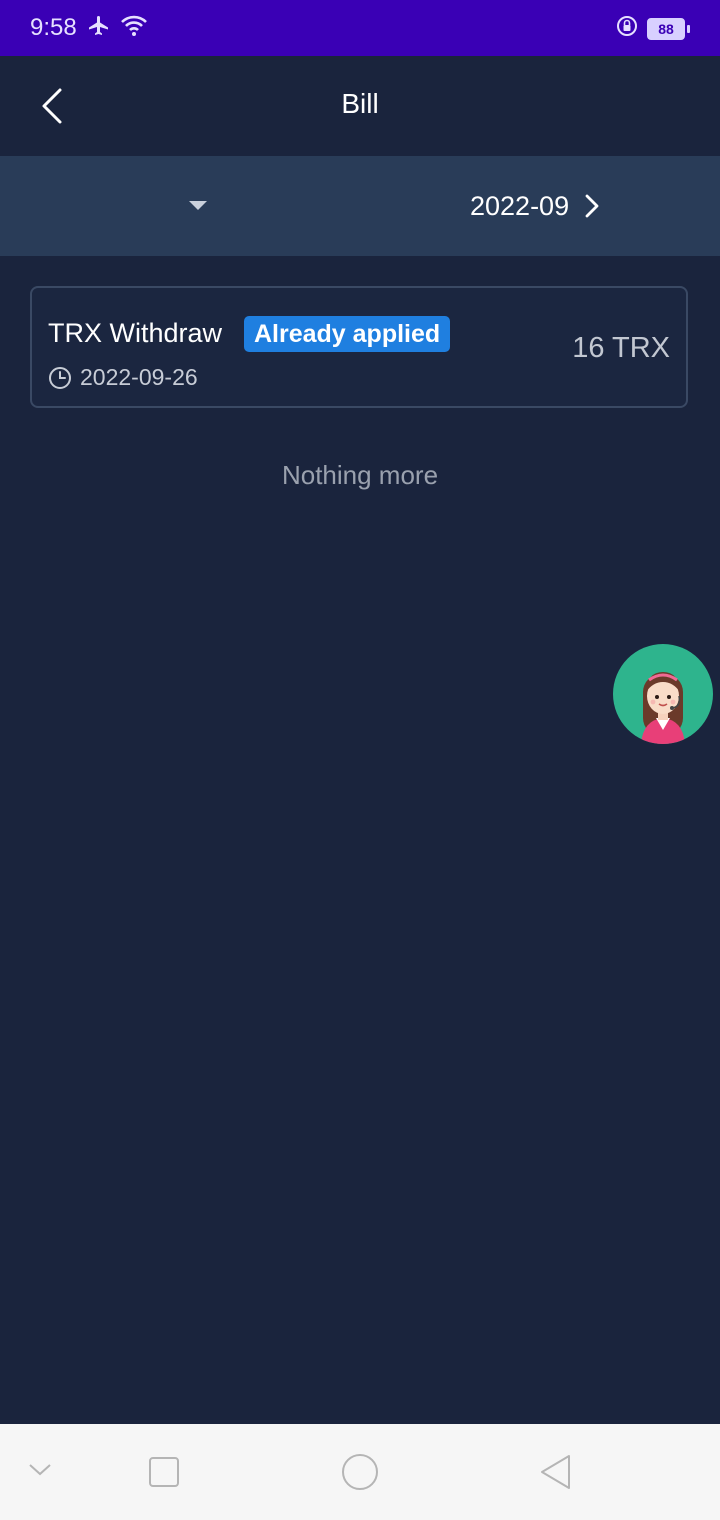  Describe the element at coordinates (663, 708) in the screenshot. I see `customer-service-avatar-icon` at that location.